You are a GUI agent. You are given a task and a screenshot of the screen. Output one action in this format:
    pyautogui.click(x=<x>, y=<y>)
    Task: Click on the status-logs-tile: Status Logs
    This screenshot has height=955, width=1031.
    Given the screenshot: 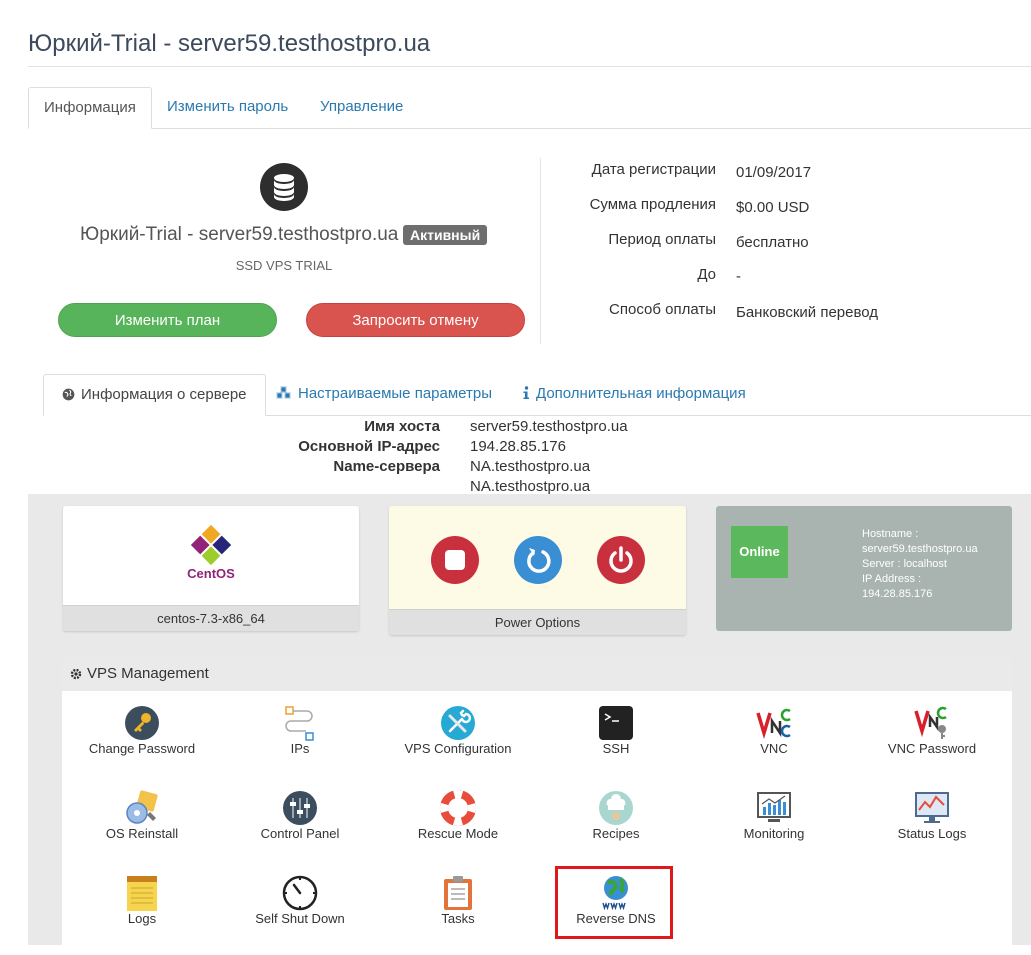 What is the action you would take?
    pyautogui.click(x=932, y=830)
    